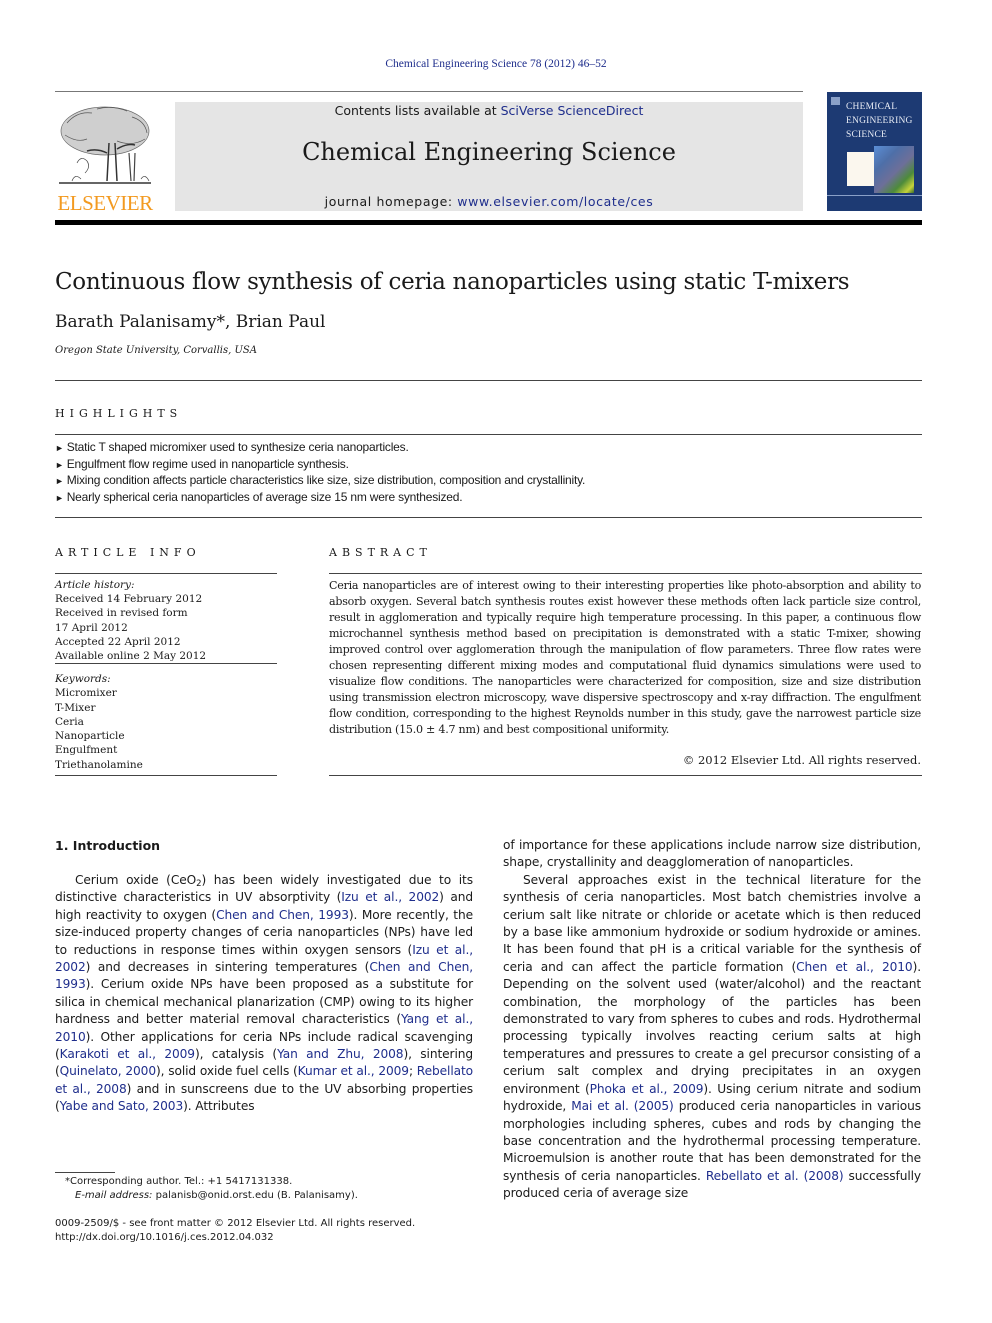  I want to click on masthead-rule, so click(488, 222).